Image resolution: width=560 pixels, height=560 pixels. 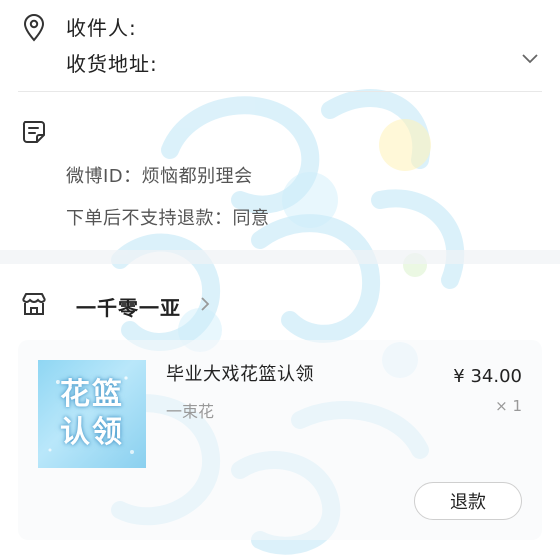 What do you see at coordinates (159, 176) in the screenshot?
I see `weibo-id-note: 微博ID：烦恼都别理会` at bounding box center [159, 176].